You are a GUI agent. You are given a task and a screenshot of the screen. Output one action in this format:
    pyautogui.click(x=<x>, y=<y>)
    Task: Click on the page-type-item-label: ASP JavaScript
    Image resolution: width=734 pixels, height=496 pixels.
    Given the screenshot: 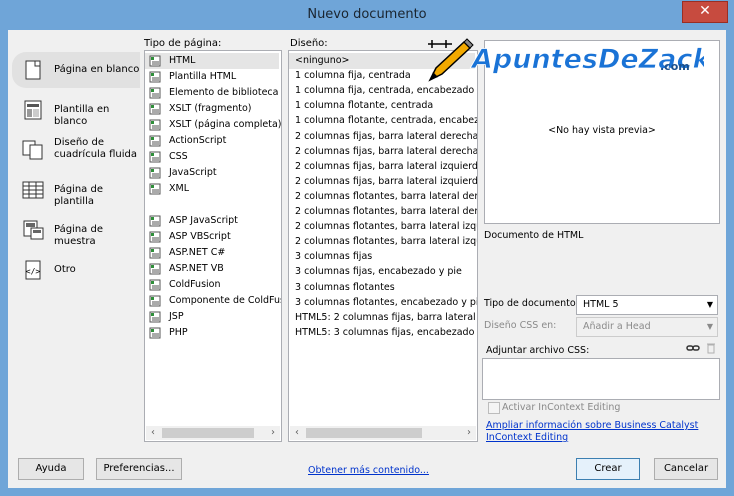 What is the action you would take?
    pyautogui.click(x=203, y=220)
    